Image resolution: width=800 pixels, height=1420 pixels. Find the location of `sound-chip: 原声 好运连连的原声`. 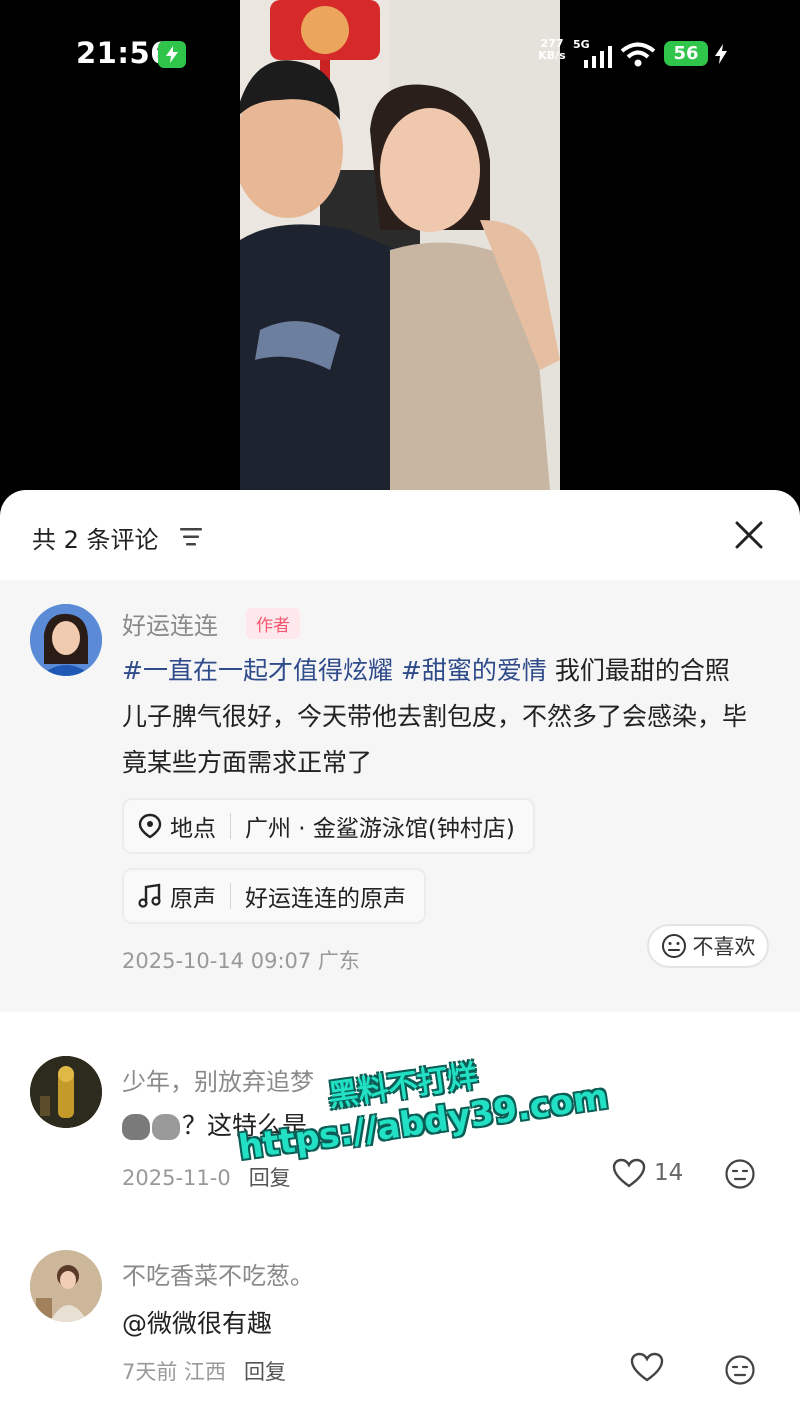

sound-chip: 原声 好运连连的原声 is located at coordinates (274, 896).